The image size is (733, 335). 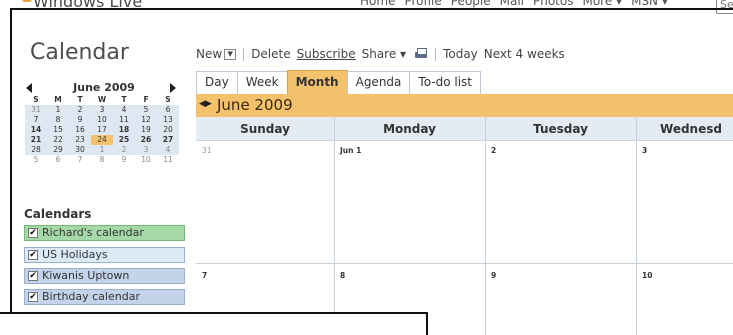 What do you see at coordinates (460, 54) in the screenshot?
I see `today-button: Today` at bounding box center [460, 54].